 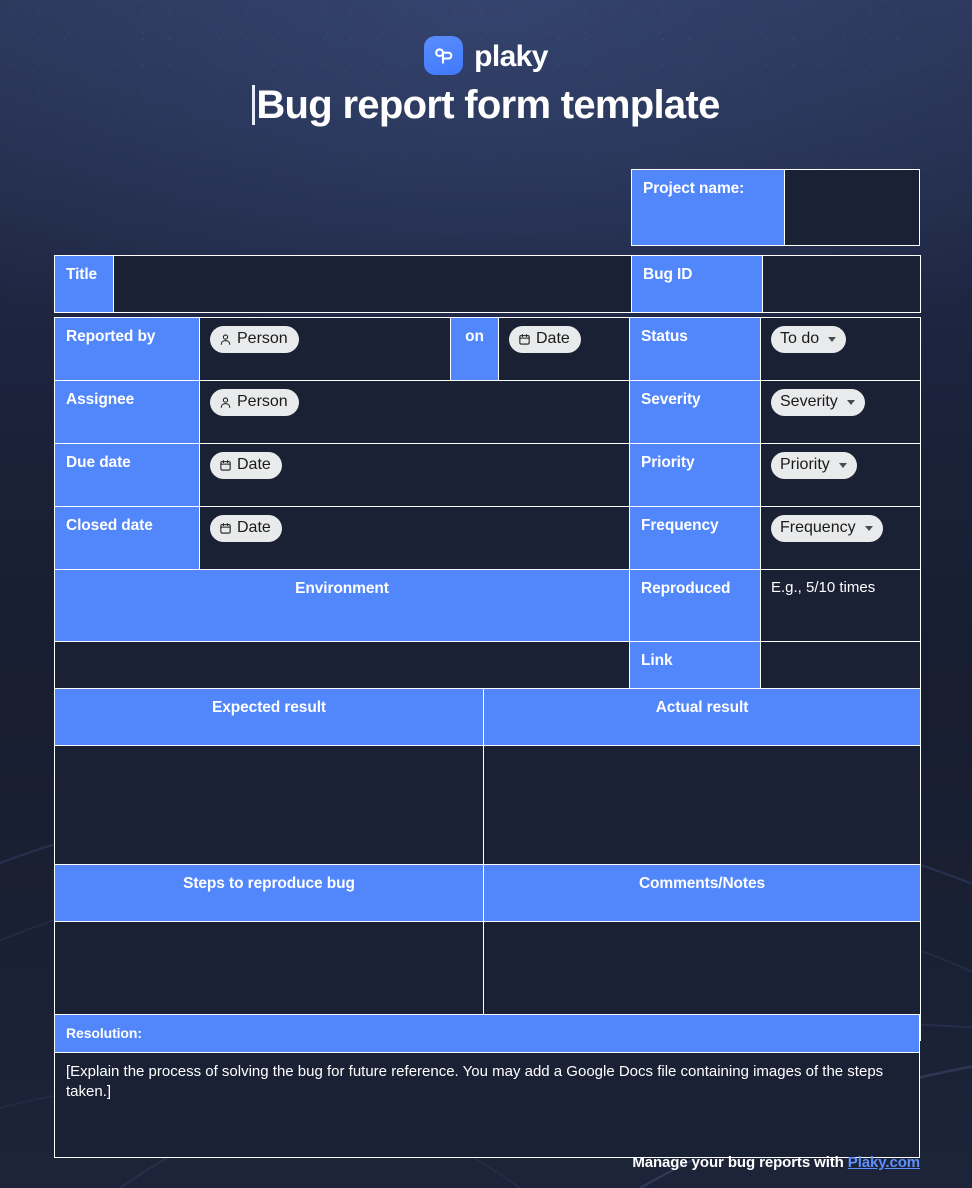 I want to click on table-row: Resolution:, so click(x=487, y=1033).